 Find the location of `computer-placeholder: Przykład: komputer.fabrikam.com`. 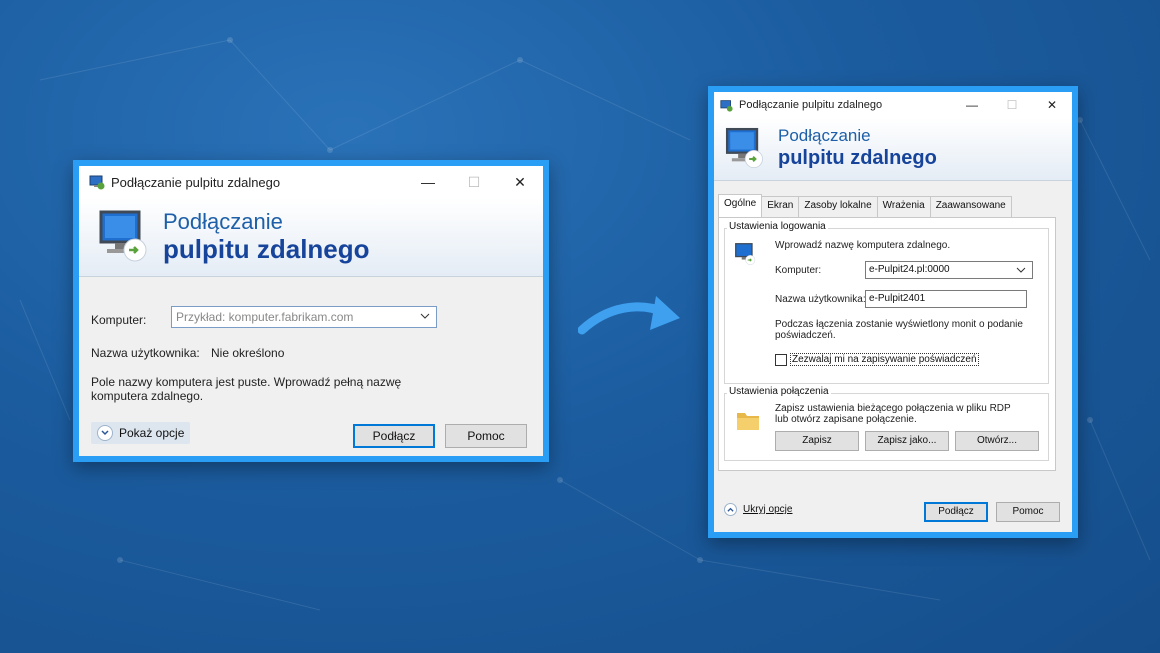

computer-placeholder: Przykład: komputer.fabrikam.com is located at coordinates (265, 317).